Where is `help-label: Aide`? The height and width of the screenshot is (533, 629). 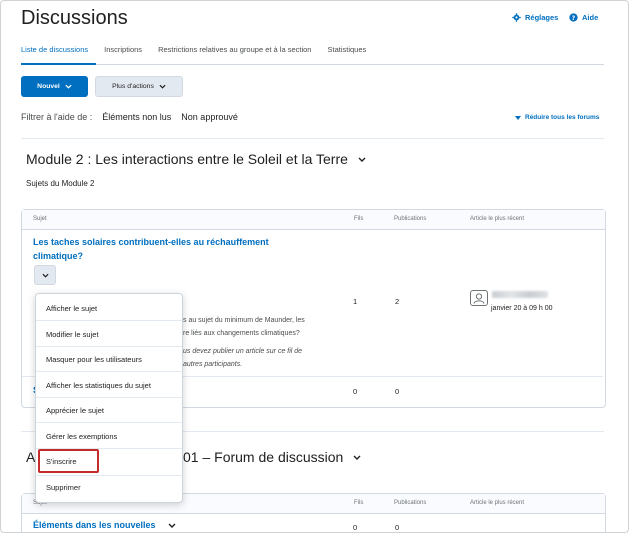 help-label: Aide is located at coordinates (590, 17).